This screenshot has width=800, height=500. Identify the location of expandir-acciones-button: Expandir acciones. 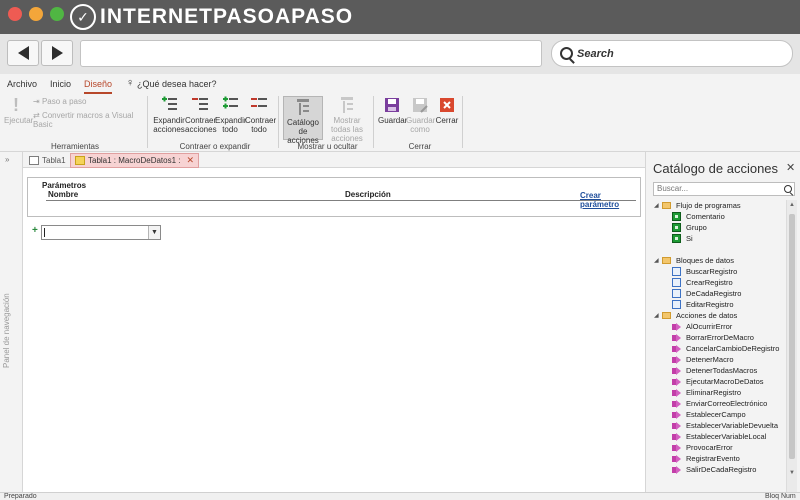
(169, 115).